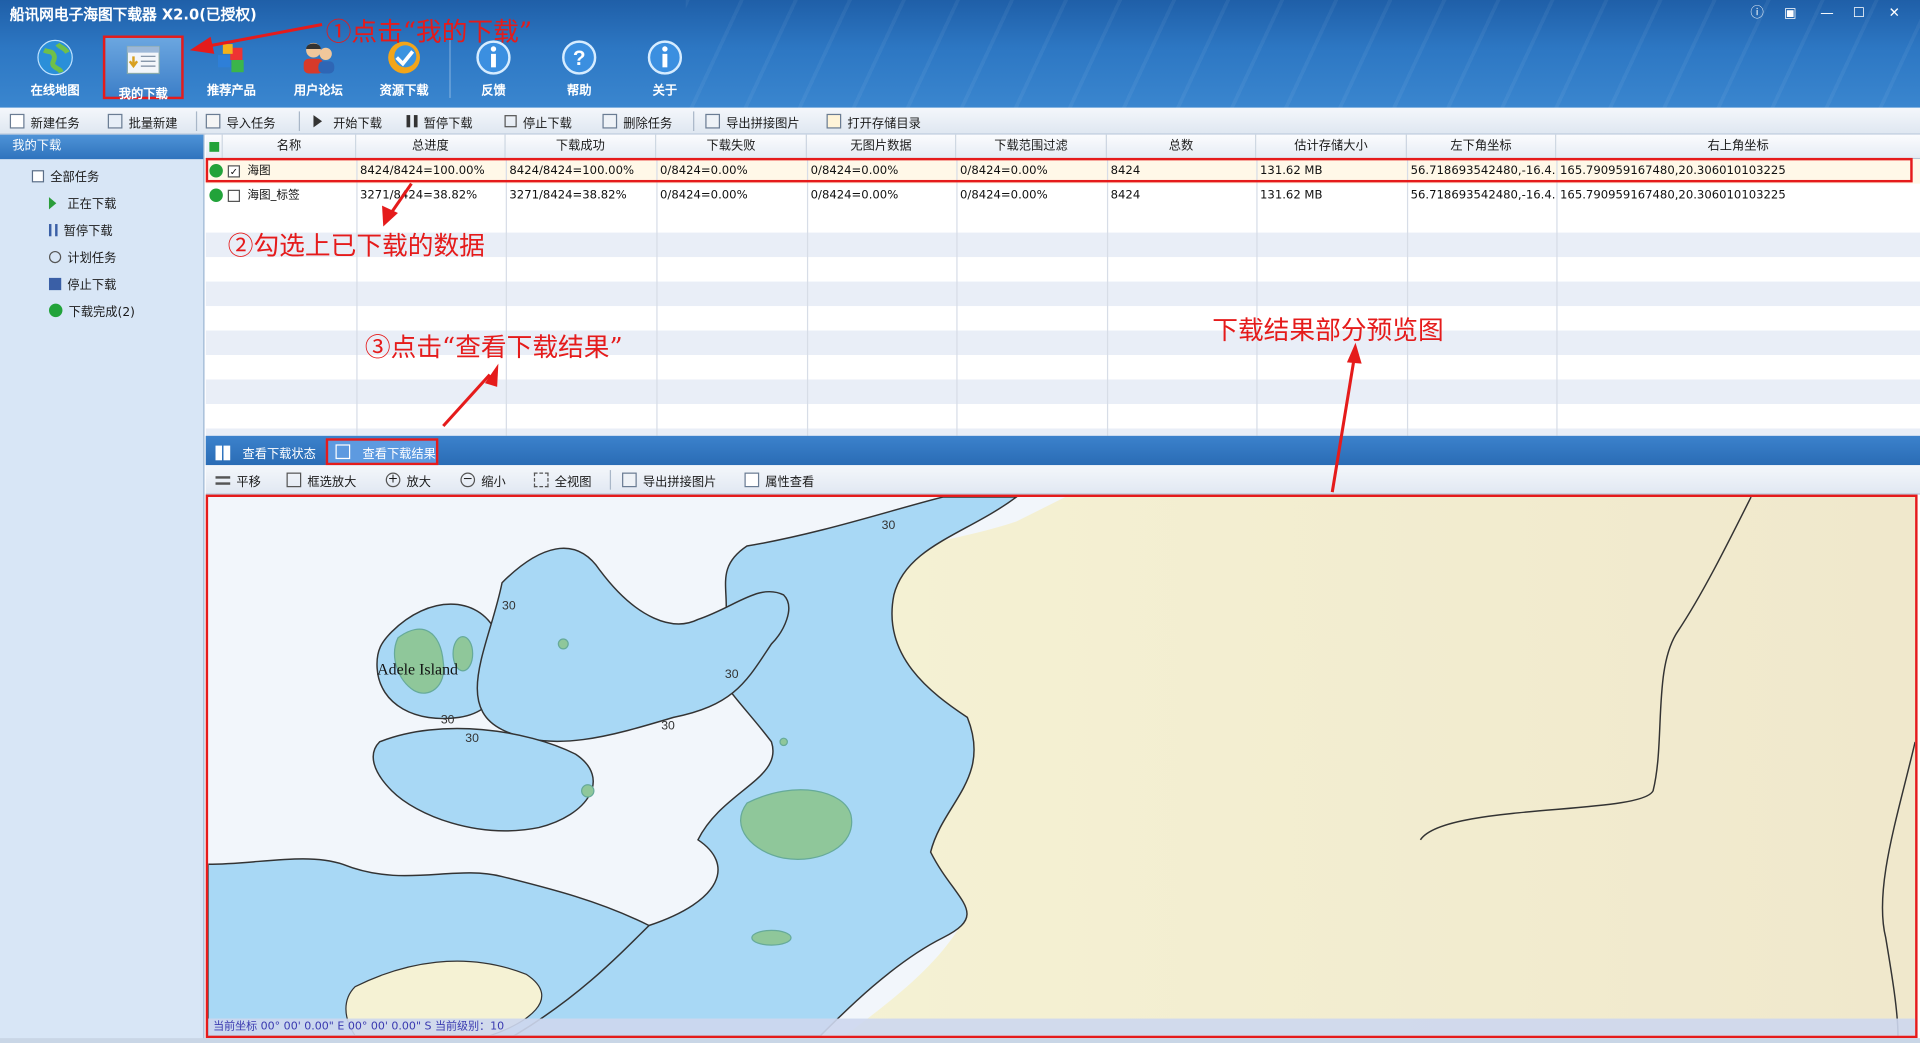 The height and width of the screenshot is (1043, 1920). Describe the element at coordinates (429, 32) in the screenshot. I see `annotation-step1: ①点击“我的下载”` at that location.